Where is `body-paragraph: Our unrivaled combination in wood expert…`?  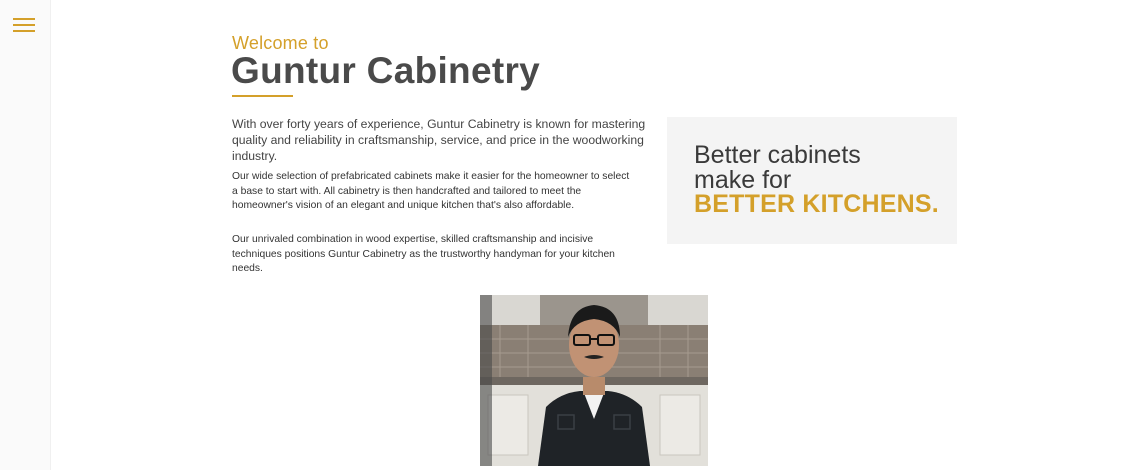
body-paragraph: Our unrivaled combination in wood expert… is located at coordinates (423, 254).